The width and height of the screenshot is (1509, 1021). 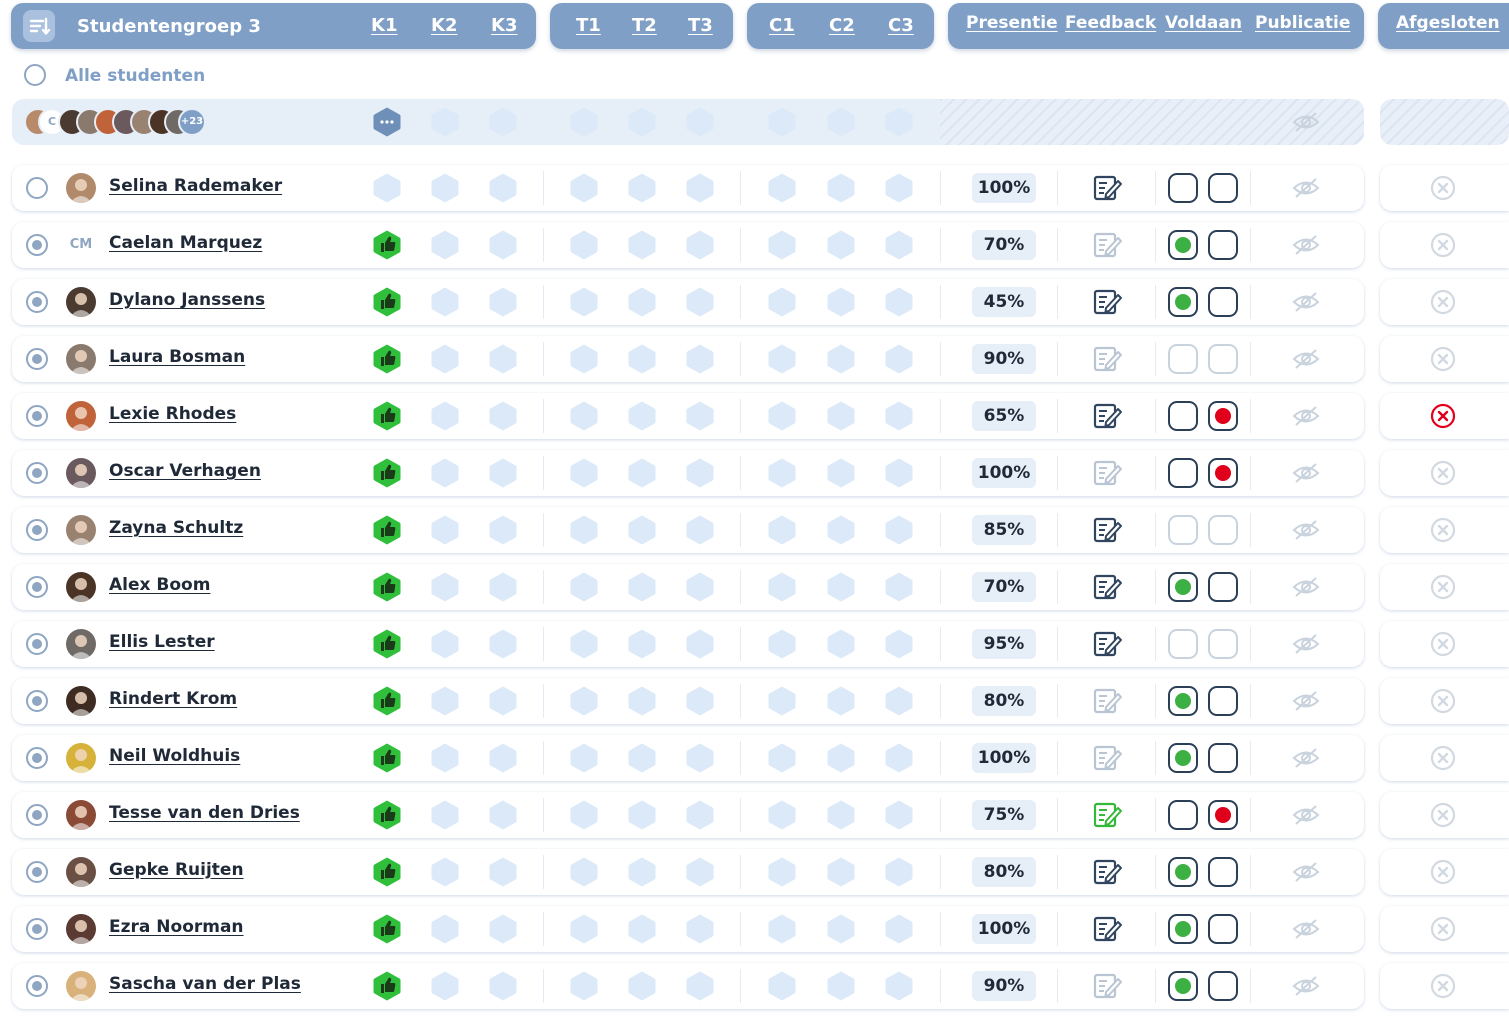 What do you see at coordinates (174, 756) in the screenshot?
I see `student-name-link: Neil Woldhuis` at bounding box center [174, 756].